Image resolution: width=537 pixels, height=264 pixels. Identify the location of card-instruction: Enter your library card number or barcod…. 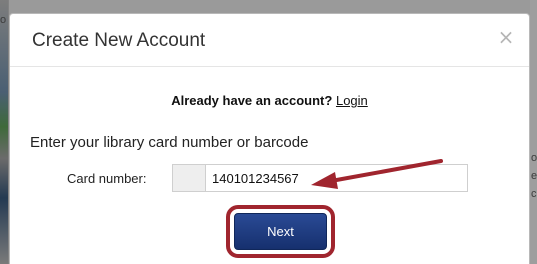
(169, 142).